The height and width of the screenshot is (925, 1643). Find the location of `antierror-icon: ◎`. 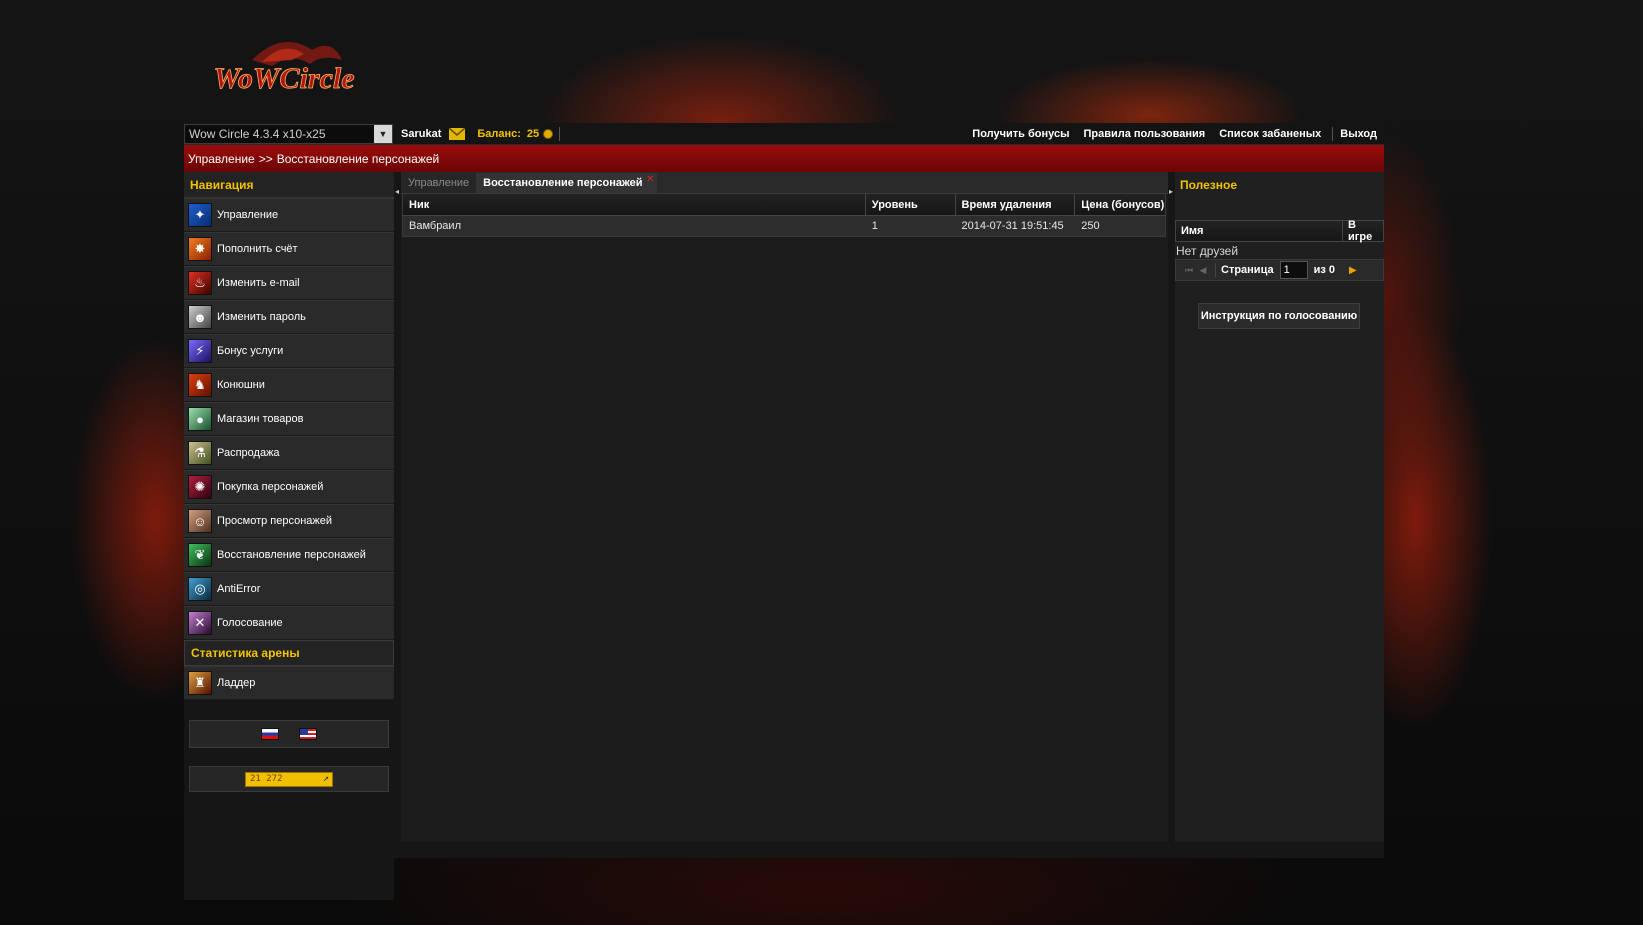

antierror-icon: ◎ is located at coordinates (200, 589).